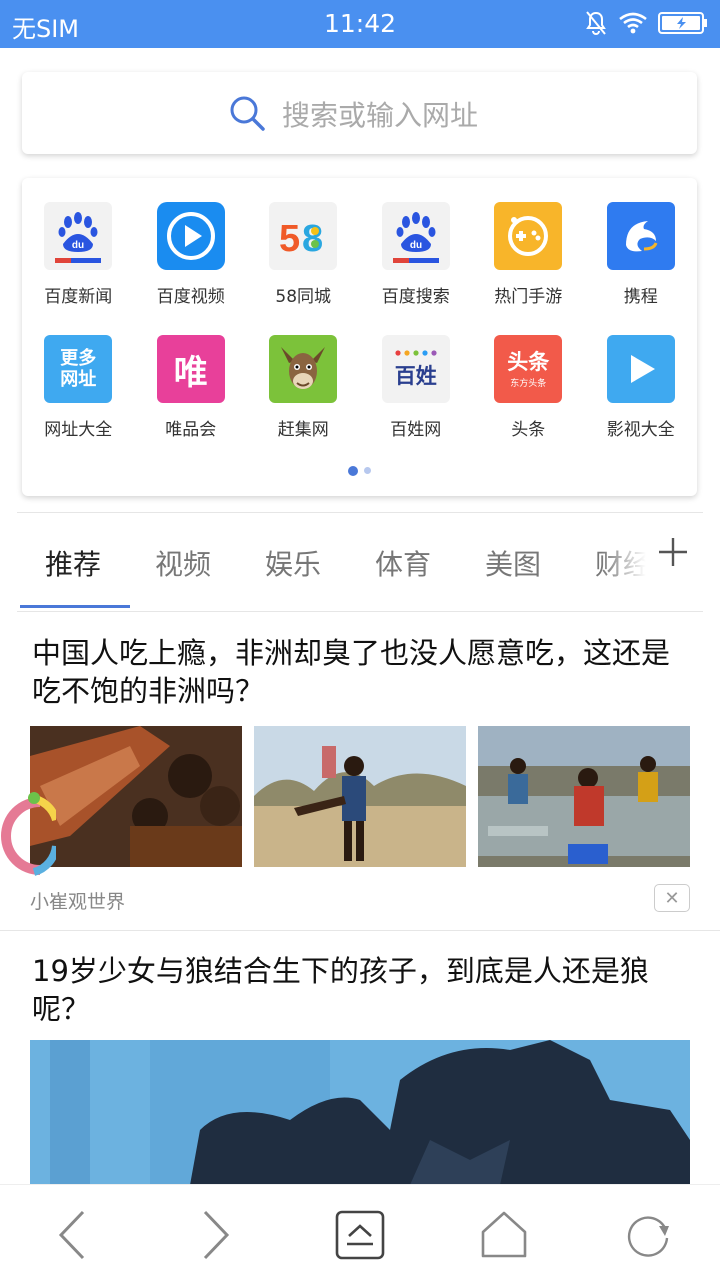  What do you see at coordinates (629, 562) in the screenshot?
I see `tabs-fade` at bounding box center [629, 562].